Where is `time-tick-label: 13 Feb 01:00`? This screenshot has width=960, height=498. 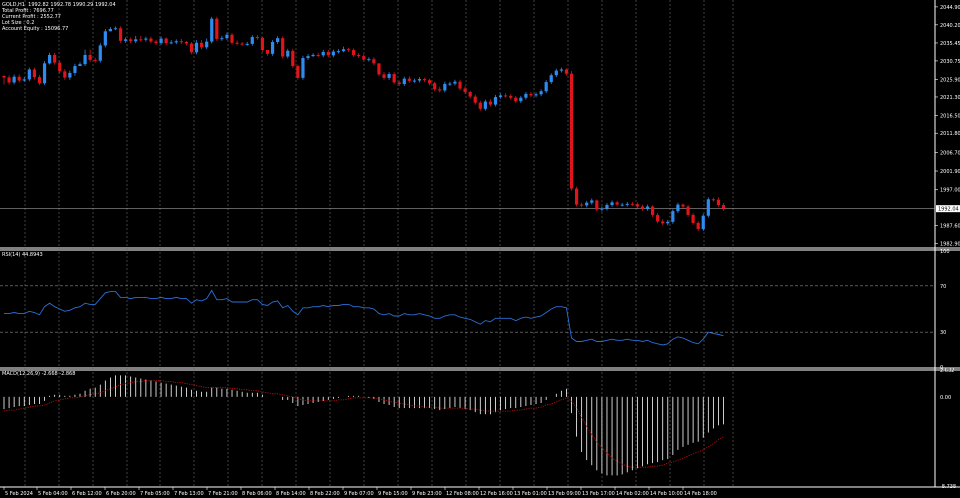 time-tick-label: 13 Feb 01:00 is located at coordinates (530, 494).